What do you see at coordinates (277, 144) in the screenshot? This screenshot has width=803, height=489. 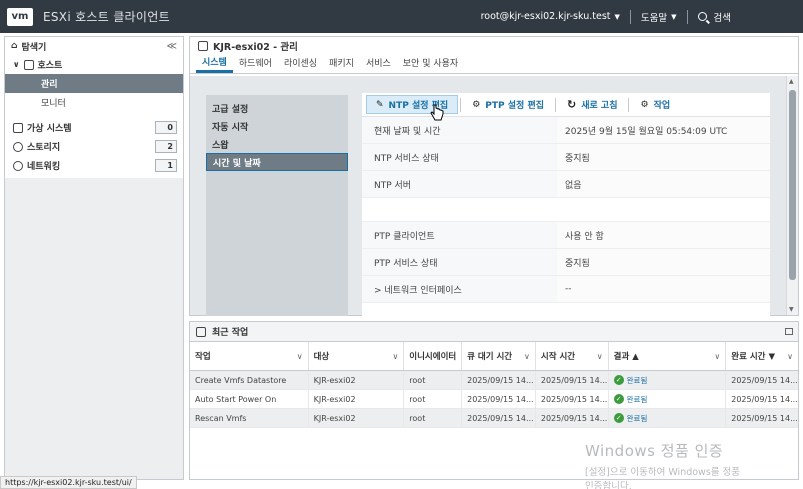 I see `subnav-swap: 스왑` at bounding box center [277, 144].